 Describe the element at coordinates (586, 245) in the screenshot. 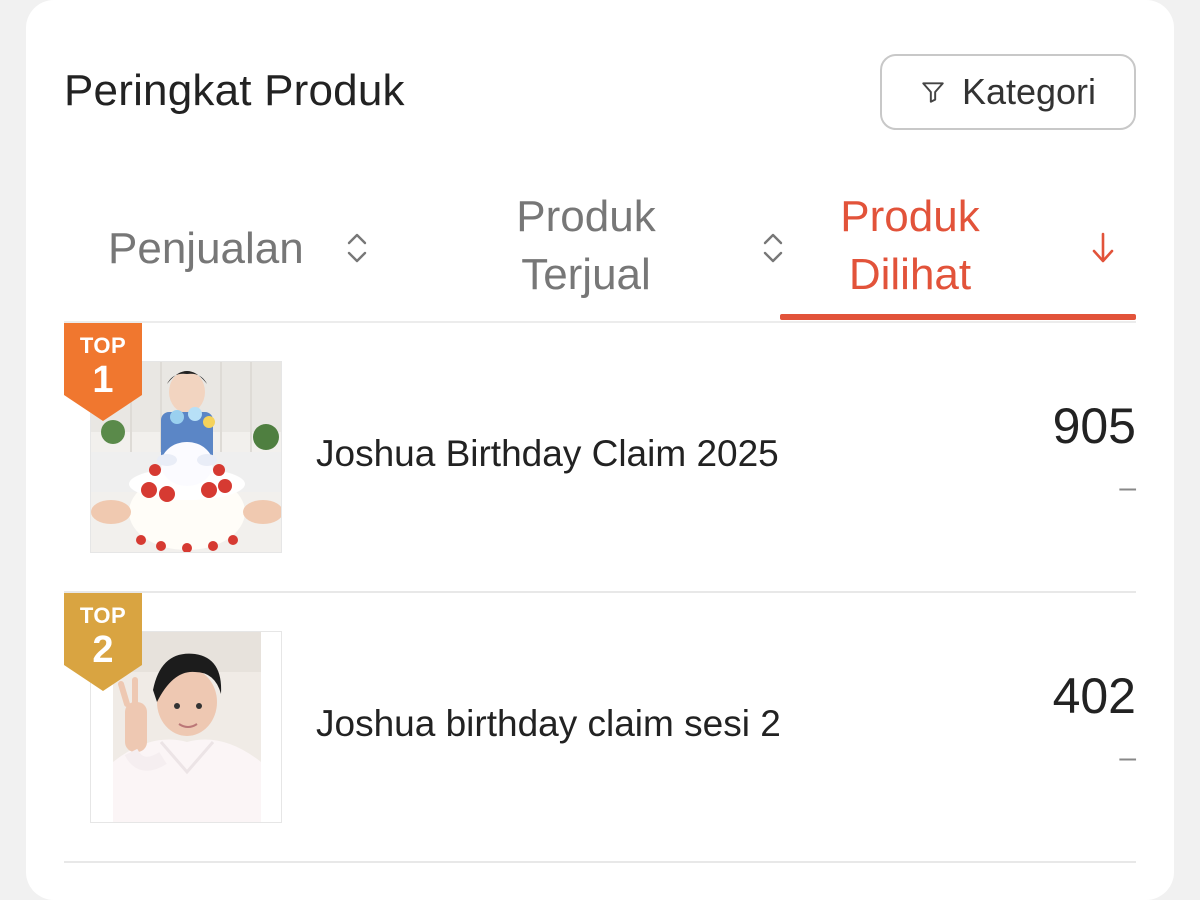

I see `tab-products-sold-label: Produk Terjual` at that location.